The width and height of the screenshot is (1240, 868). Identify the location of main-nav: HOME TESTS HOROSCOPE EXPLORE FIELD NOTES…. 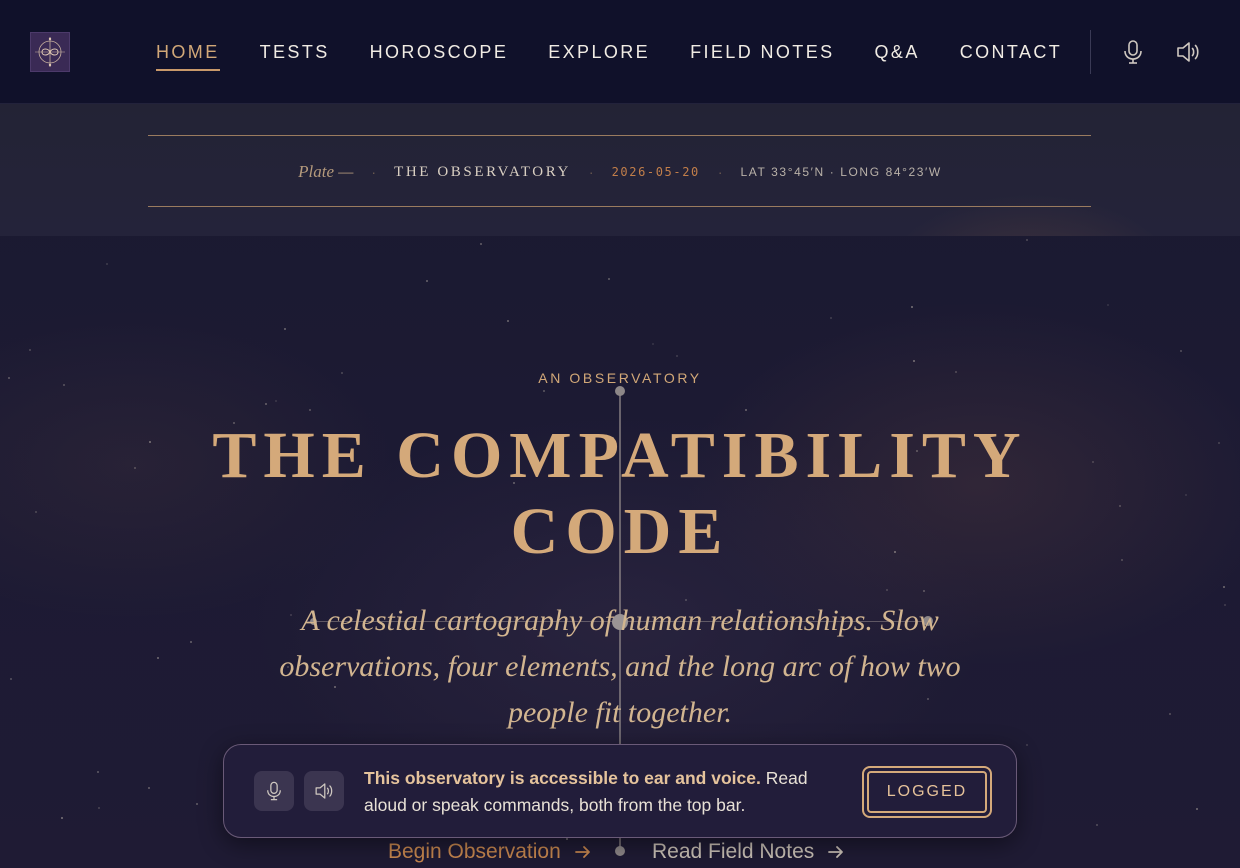
(629, 56).